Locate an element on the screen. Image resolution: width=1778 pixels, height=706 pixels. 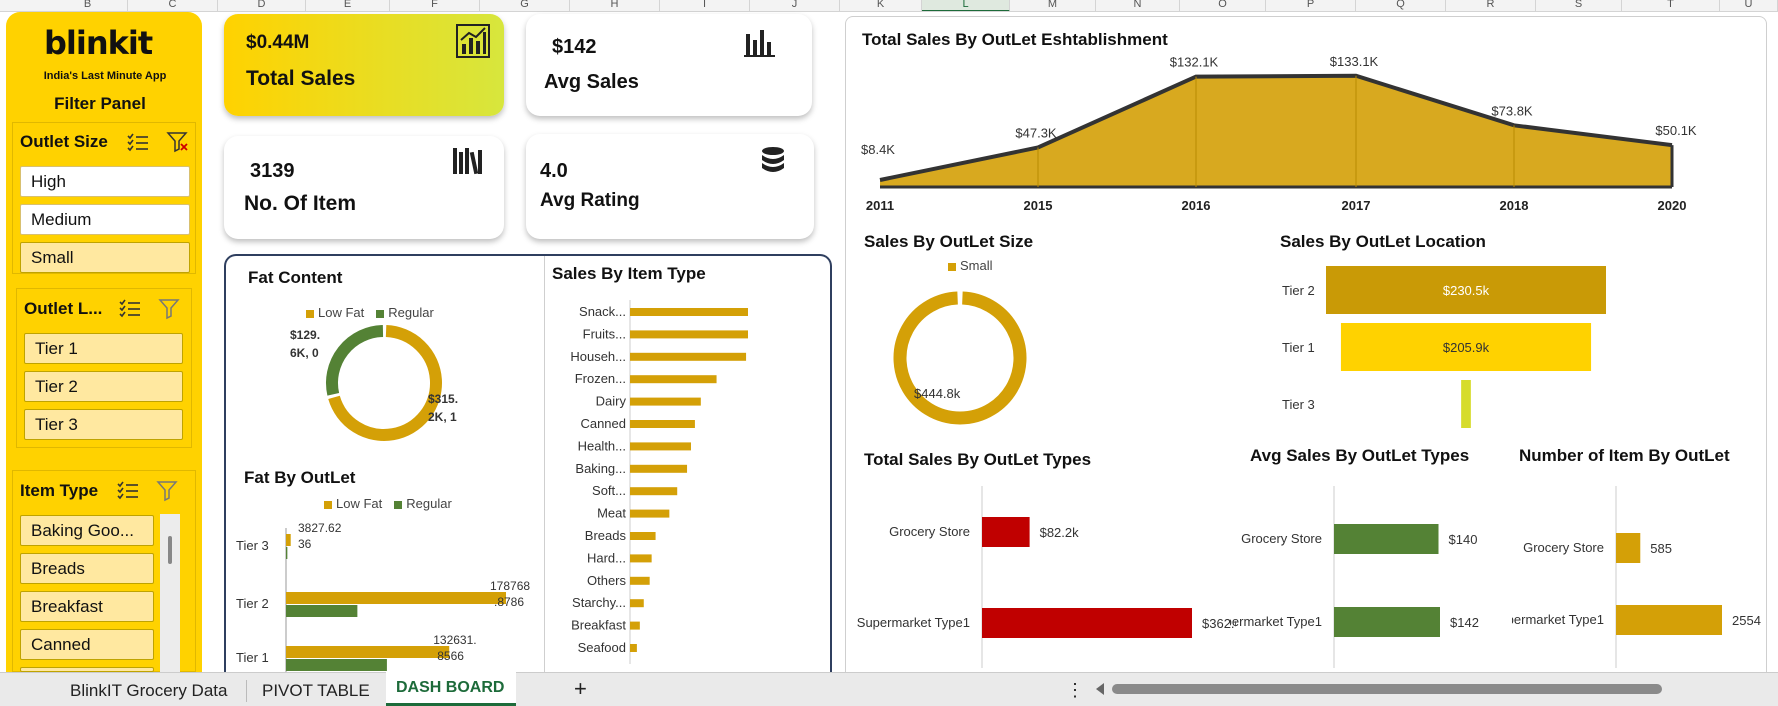
tab-blinkit-grocery-data: BlinkIT Grocery Data is located at coordinates (148, 691).